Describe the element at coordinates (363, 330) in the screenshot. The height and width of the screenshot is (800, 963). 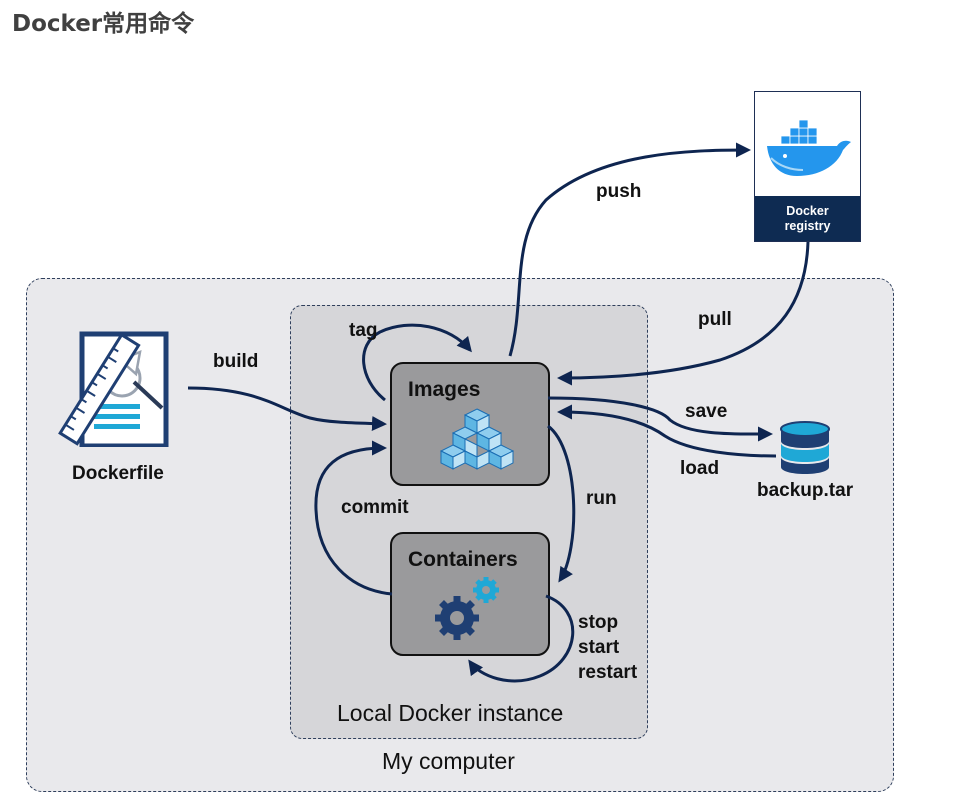
I see `tag-label: tag` at that location.